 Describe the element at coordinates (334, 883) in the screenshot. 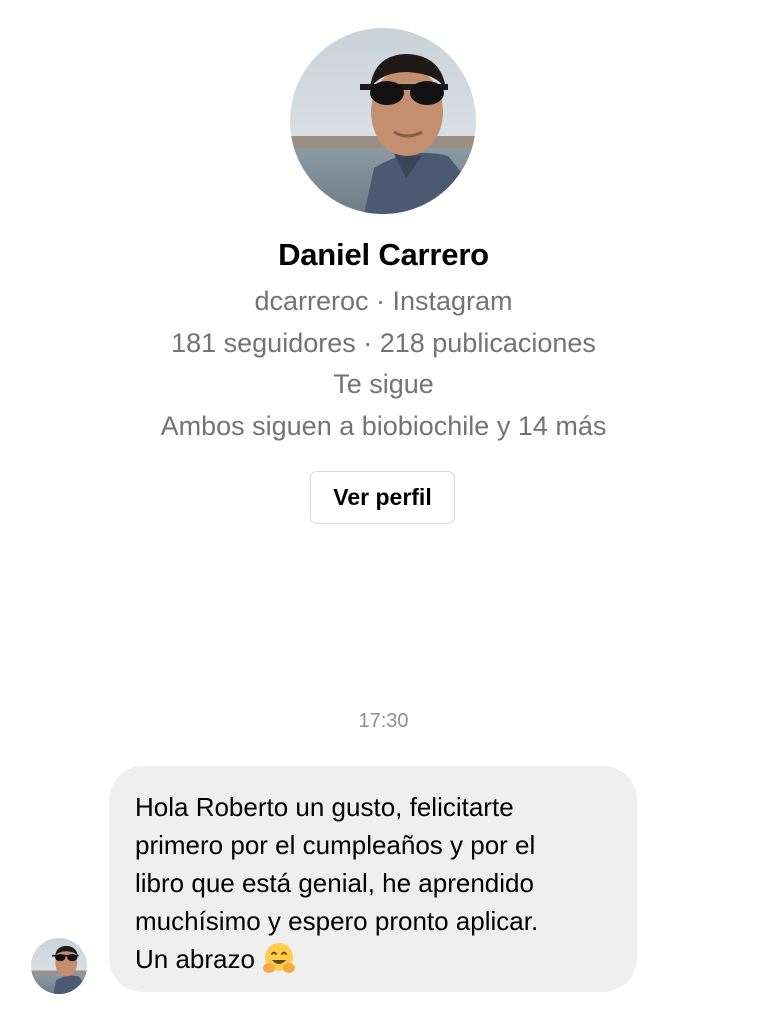

I see `message-line: libro que está genial, he aprendido` at that location.